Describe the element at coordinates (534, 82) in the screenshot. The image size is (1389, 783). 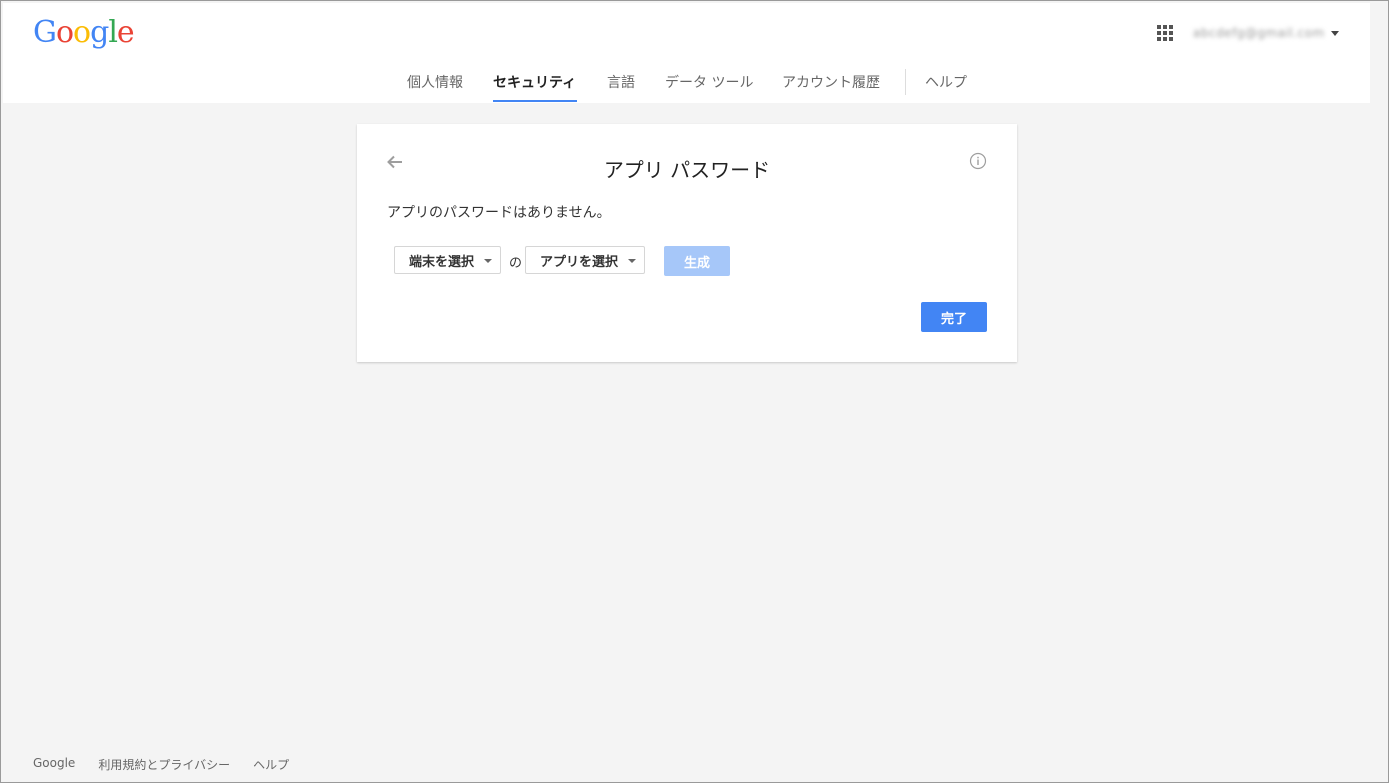
I see `tab-security: セキュリティ` at that location.